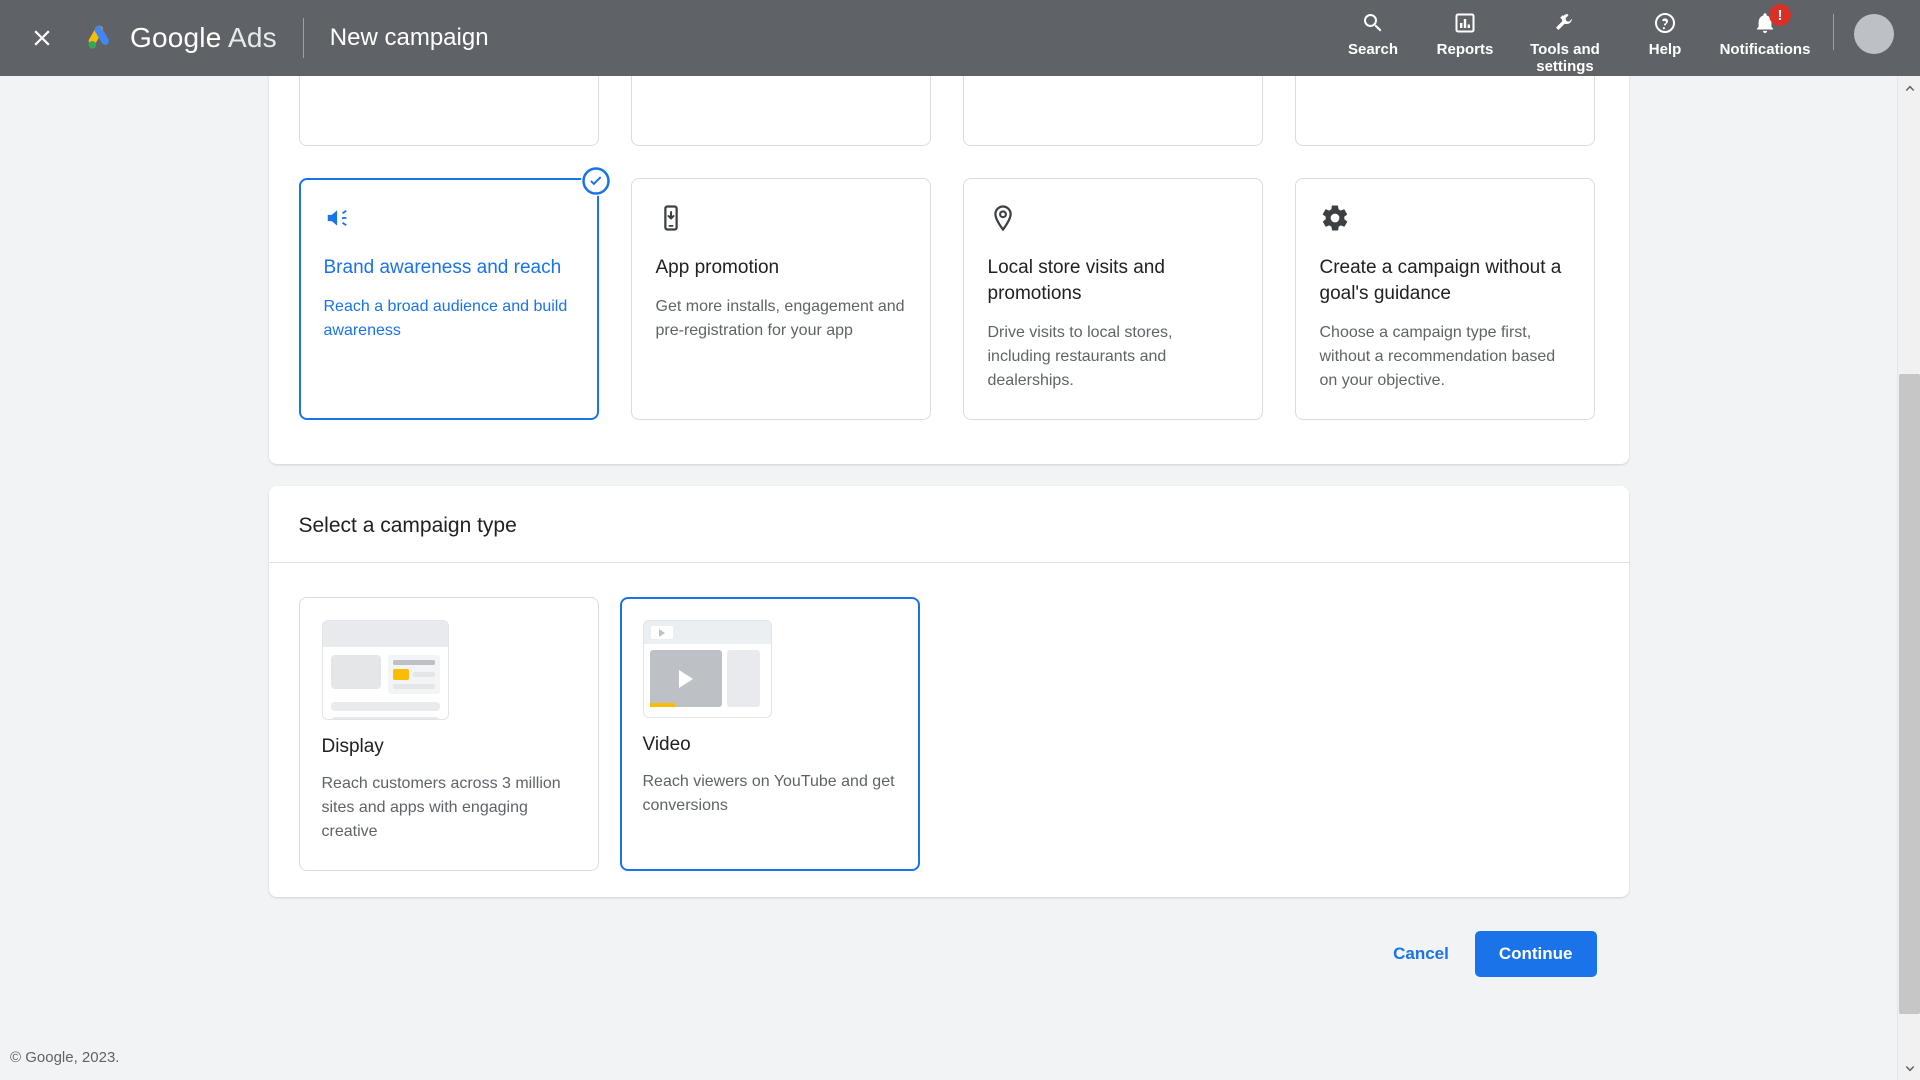 This screenshot has width=1920, height=1080. I want to click on continue-button: Continue, so click(1535, 954).